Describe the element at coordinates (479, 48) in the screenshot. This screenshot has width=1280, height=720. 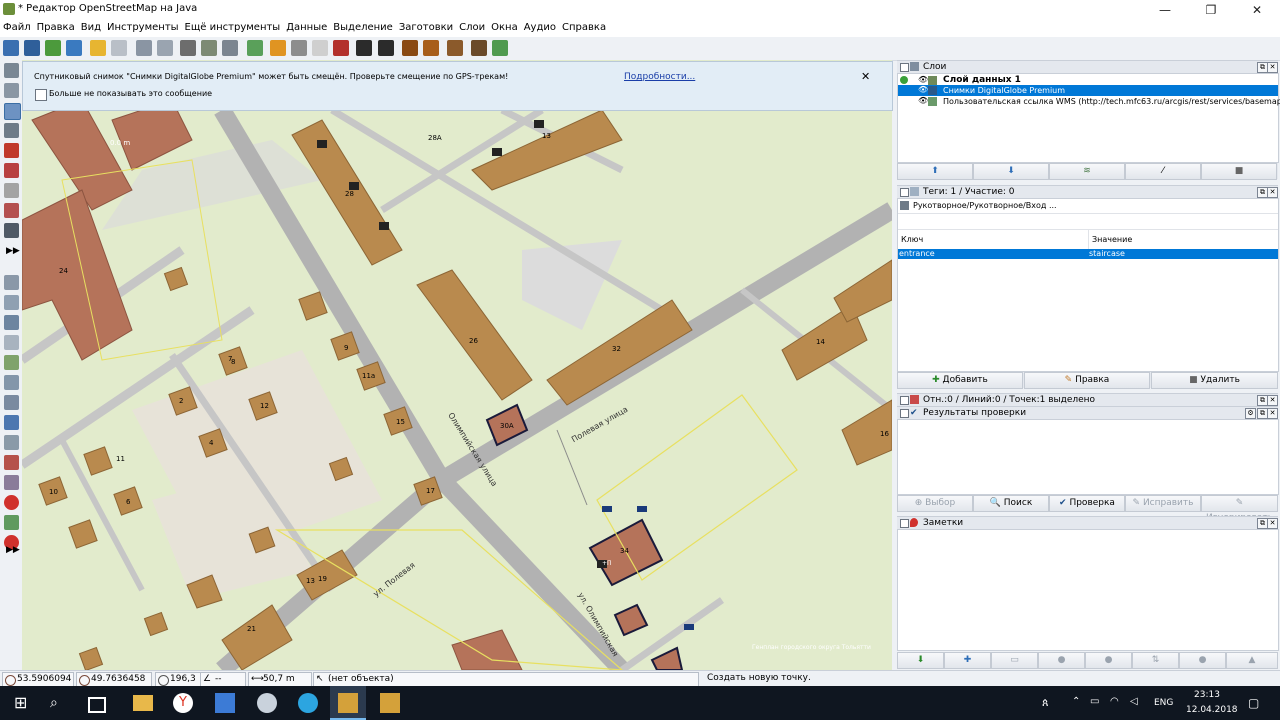
I see `industrial-preset-icon` at that location.